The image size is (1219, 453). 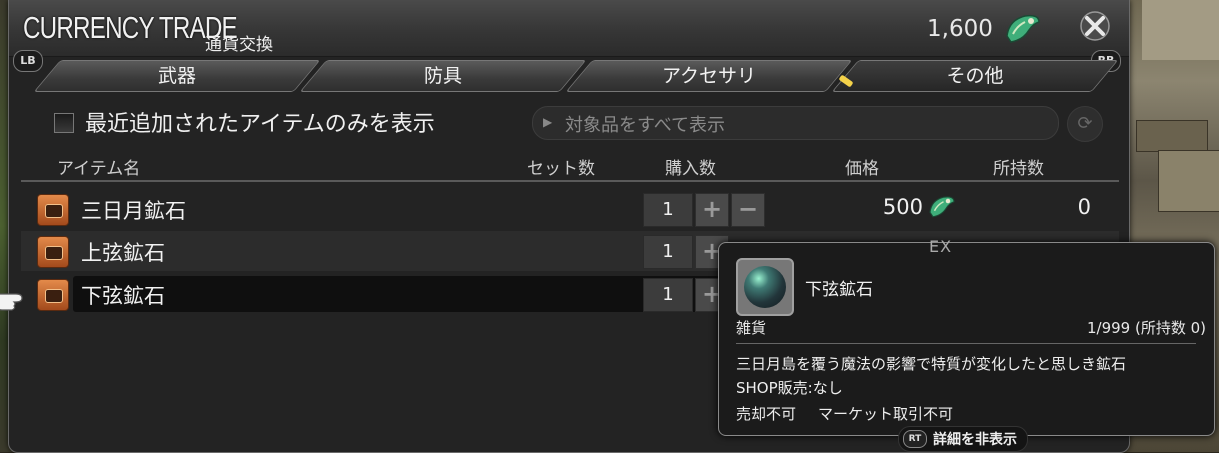 What do you see at coordinates (789, 388) in the screenshot?
I see `tooltip-shop-info: SHOP販売:なし` at bounding box center [789, 388].